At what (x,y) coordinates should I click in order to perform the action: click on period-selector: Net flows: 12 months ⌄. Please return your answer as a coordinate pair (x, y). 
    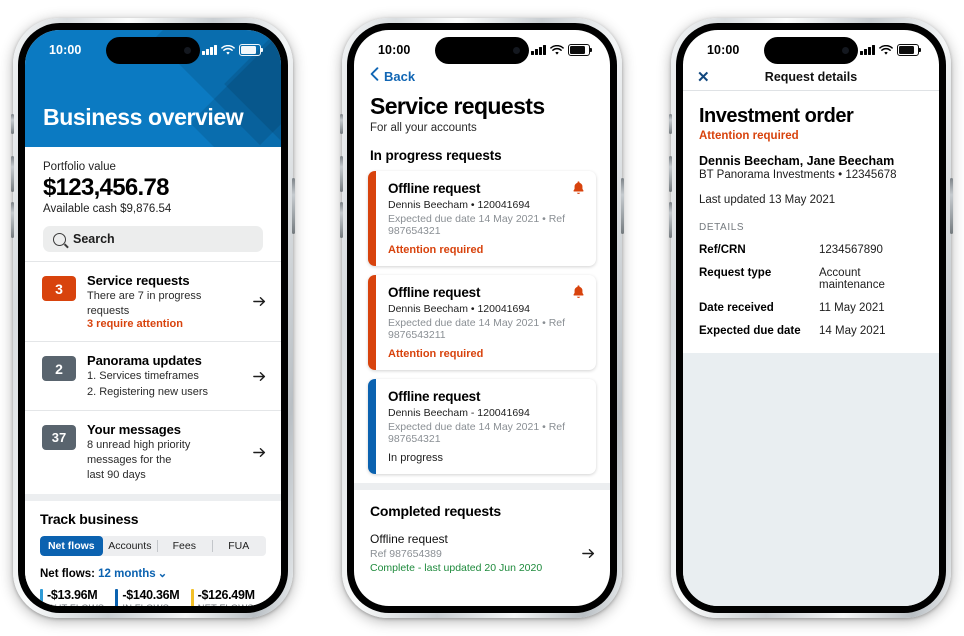
    Looking at the image, I should click on (153, 573).